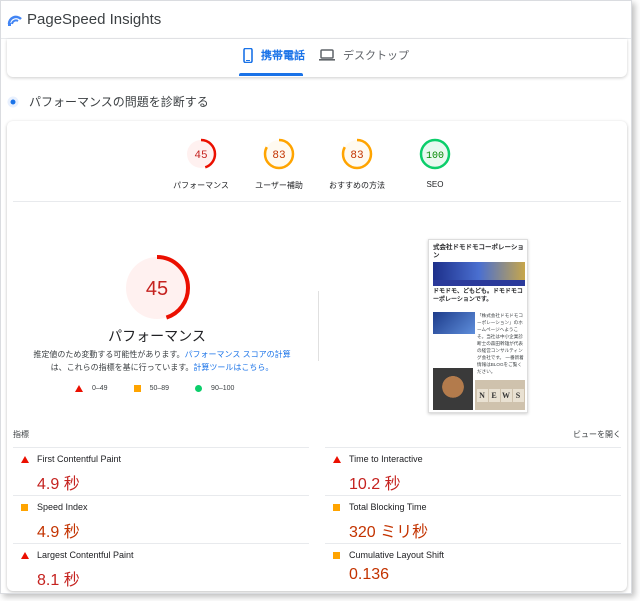 Image resolution: width=640 pixels, height=601 pixels. Describe the element at coordinates (119, 102) in the screenshot. I see `diagnose-label: パフォーマンスの問題を診断する` at that location.